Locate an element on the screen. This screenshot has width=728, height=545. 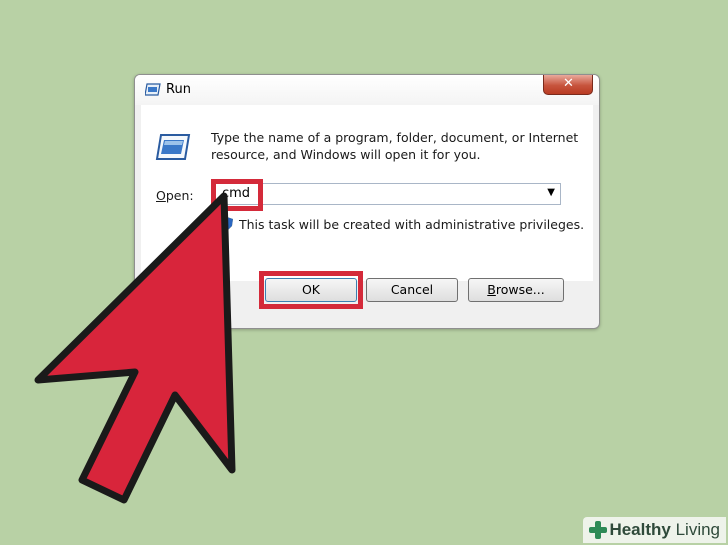
watermark-normal: Living is located at coordinates (695, 529).